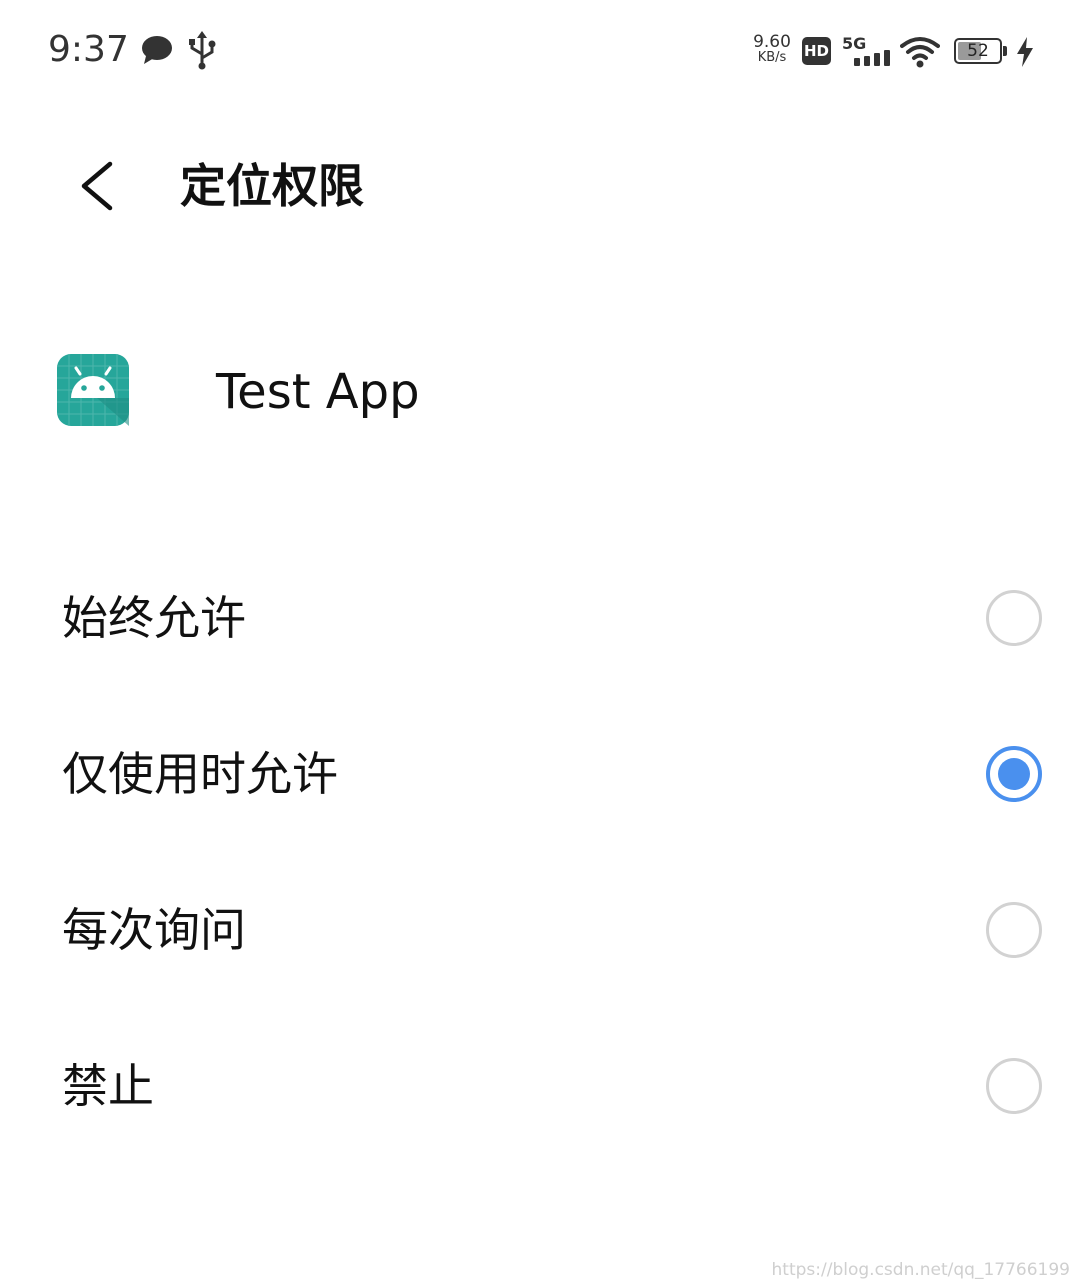 The width and height of the screenshot is (1080, 1288). I want to click on option-always-allow: 始终允许, so click(540, 618).